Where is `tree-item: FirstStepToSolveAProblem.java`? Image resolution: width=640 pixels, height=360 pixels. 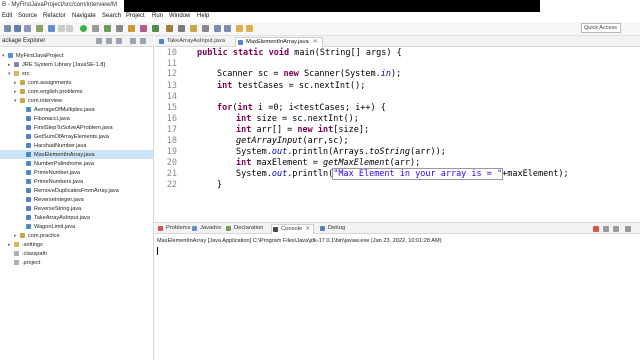 tree-item: FirstStepToSolveAProblem.java is located at coordinates (76, 127).